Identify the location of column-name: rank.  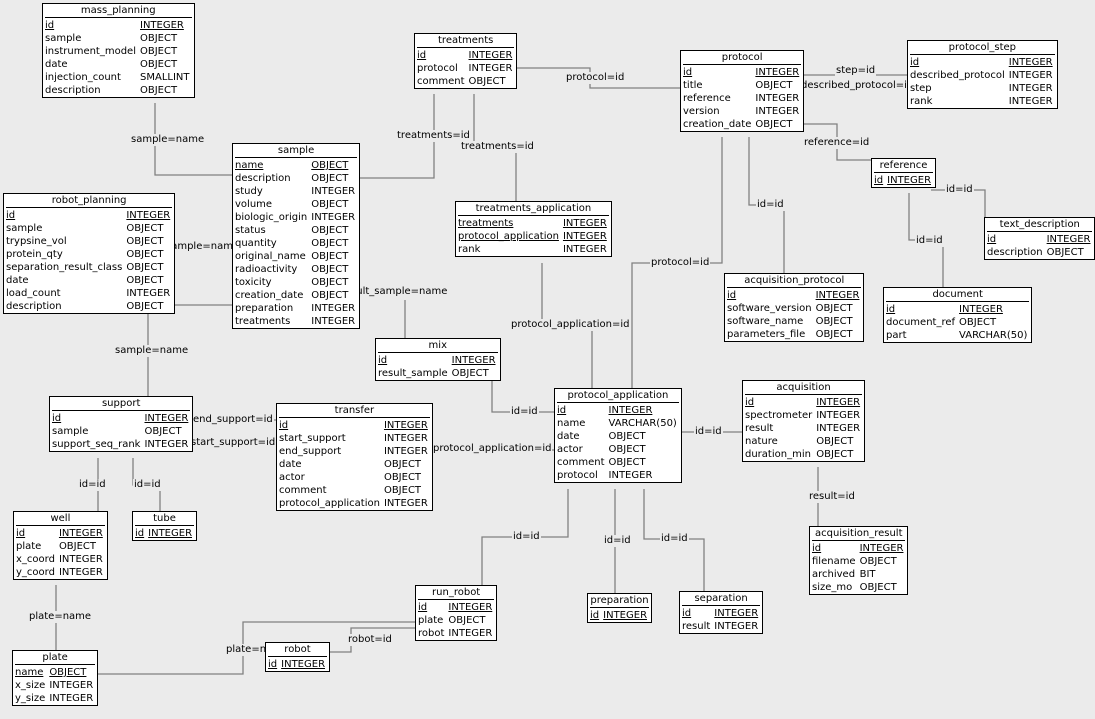
(921, 101).